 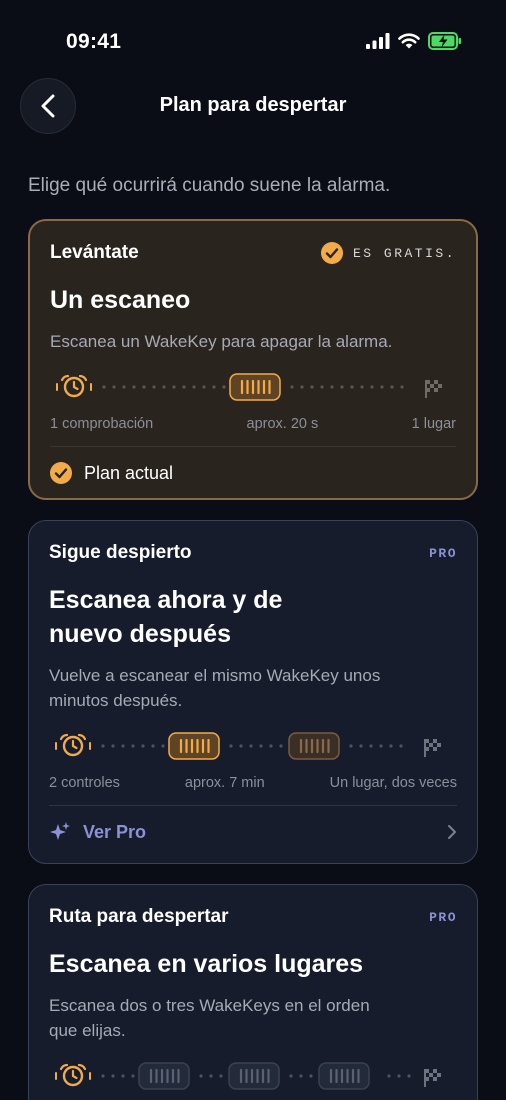 I want to click on plan-meta: 1 comprobación aprox. 20 s 1 lugar, so click(x=253, y=424).